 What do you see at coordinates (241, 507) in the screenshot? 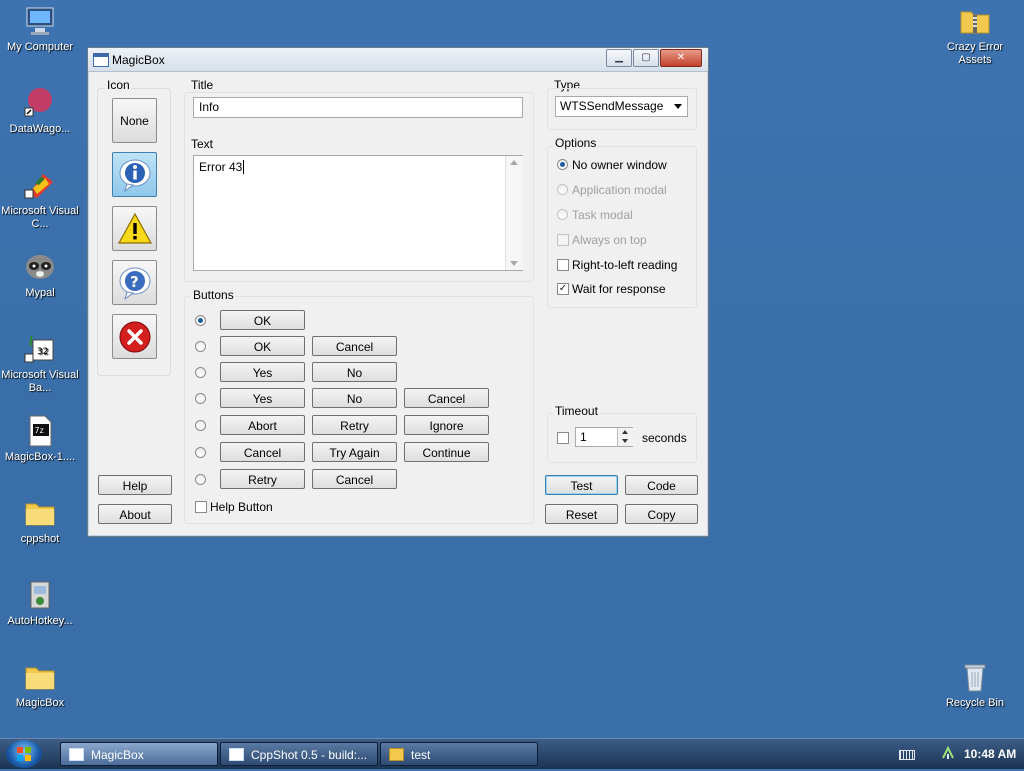
I see `help-button-checkbox-label: Help Button` at bounding box center [241, 507].